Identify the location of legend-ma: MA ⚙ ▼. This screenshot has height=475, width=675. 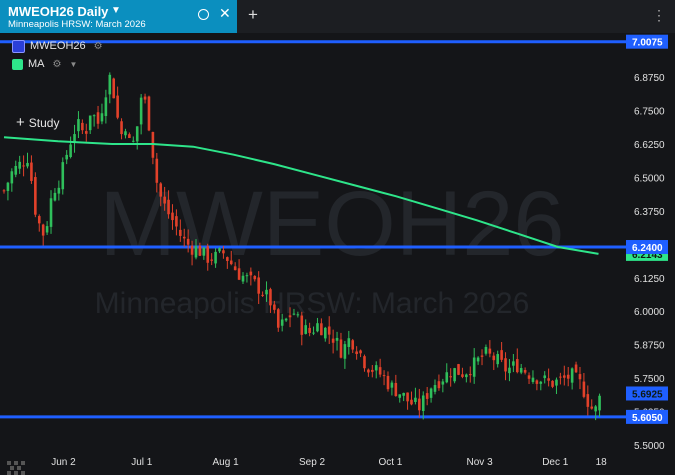
(44, 64).